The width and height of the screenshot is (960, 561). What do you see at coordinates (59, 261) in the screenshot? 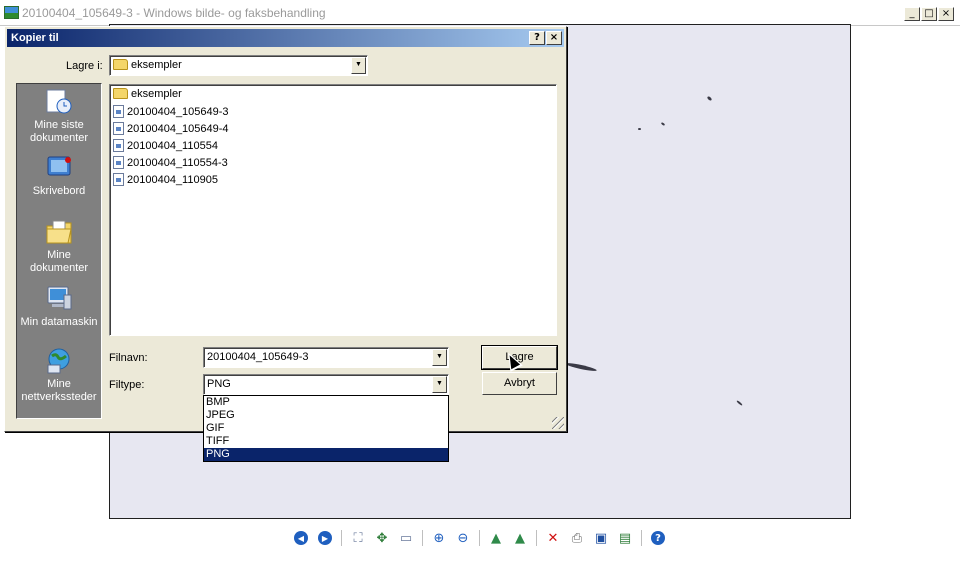
I see `place-label: Mine dokumenter` at bounding box center [59, 261].